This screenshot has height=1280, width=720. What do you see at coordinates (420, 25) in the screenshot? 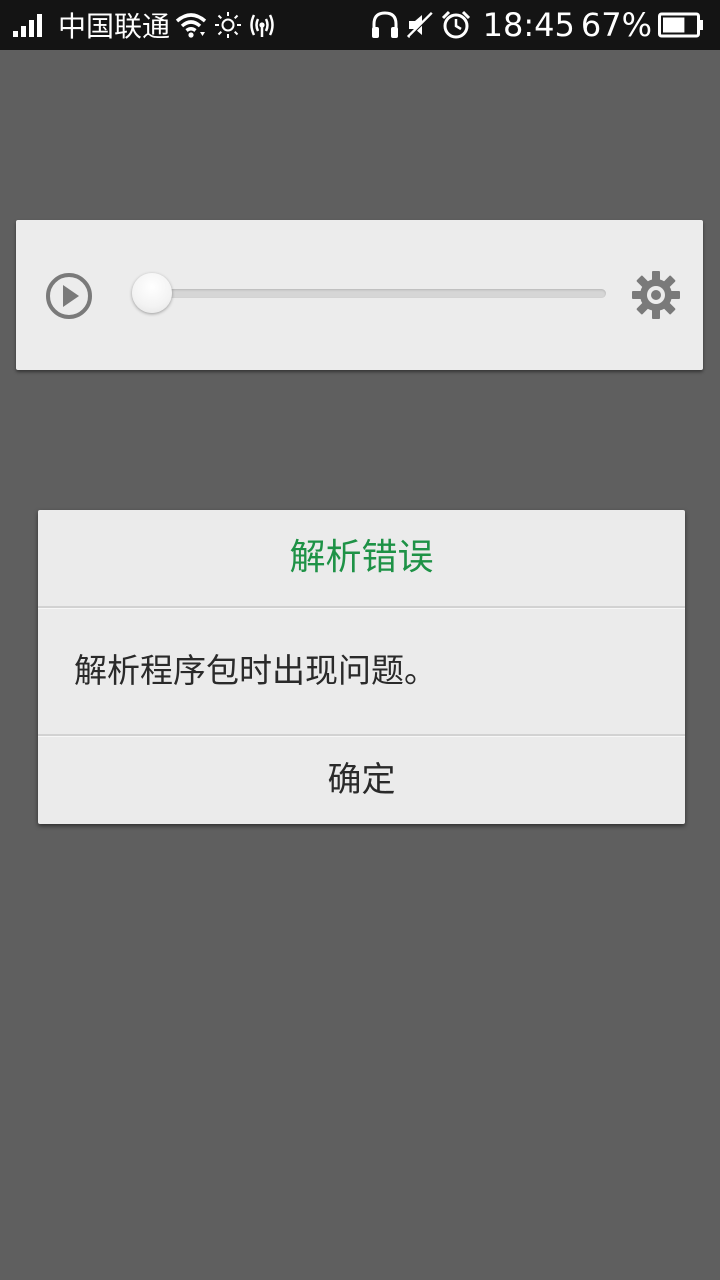
I see `mute-icon` at bounding box center [420, 25].